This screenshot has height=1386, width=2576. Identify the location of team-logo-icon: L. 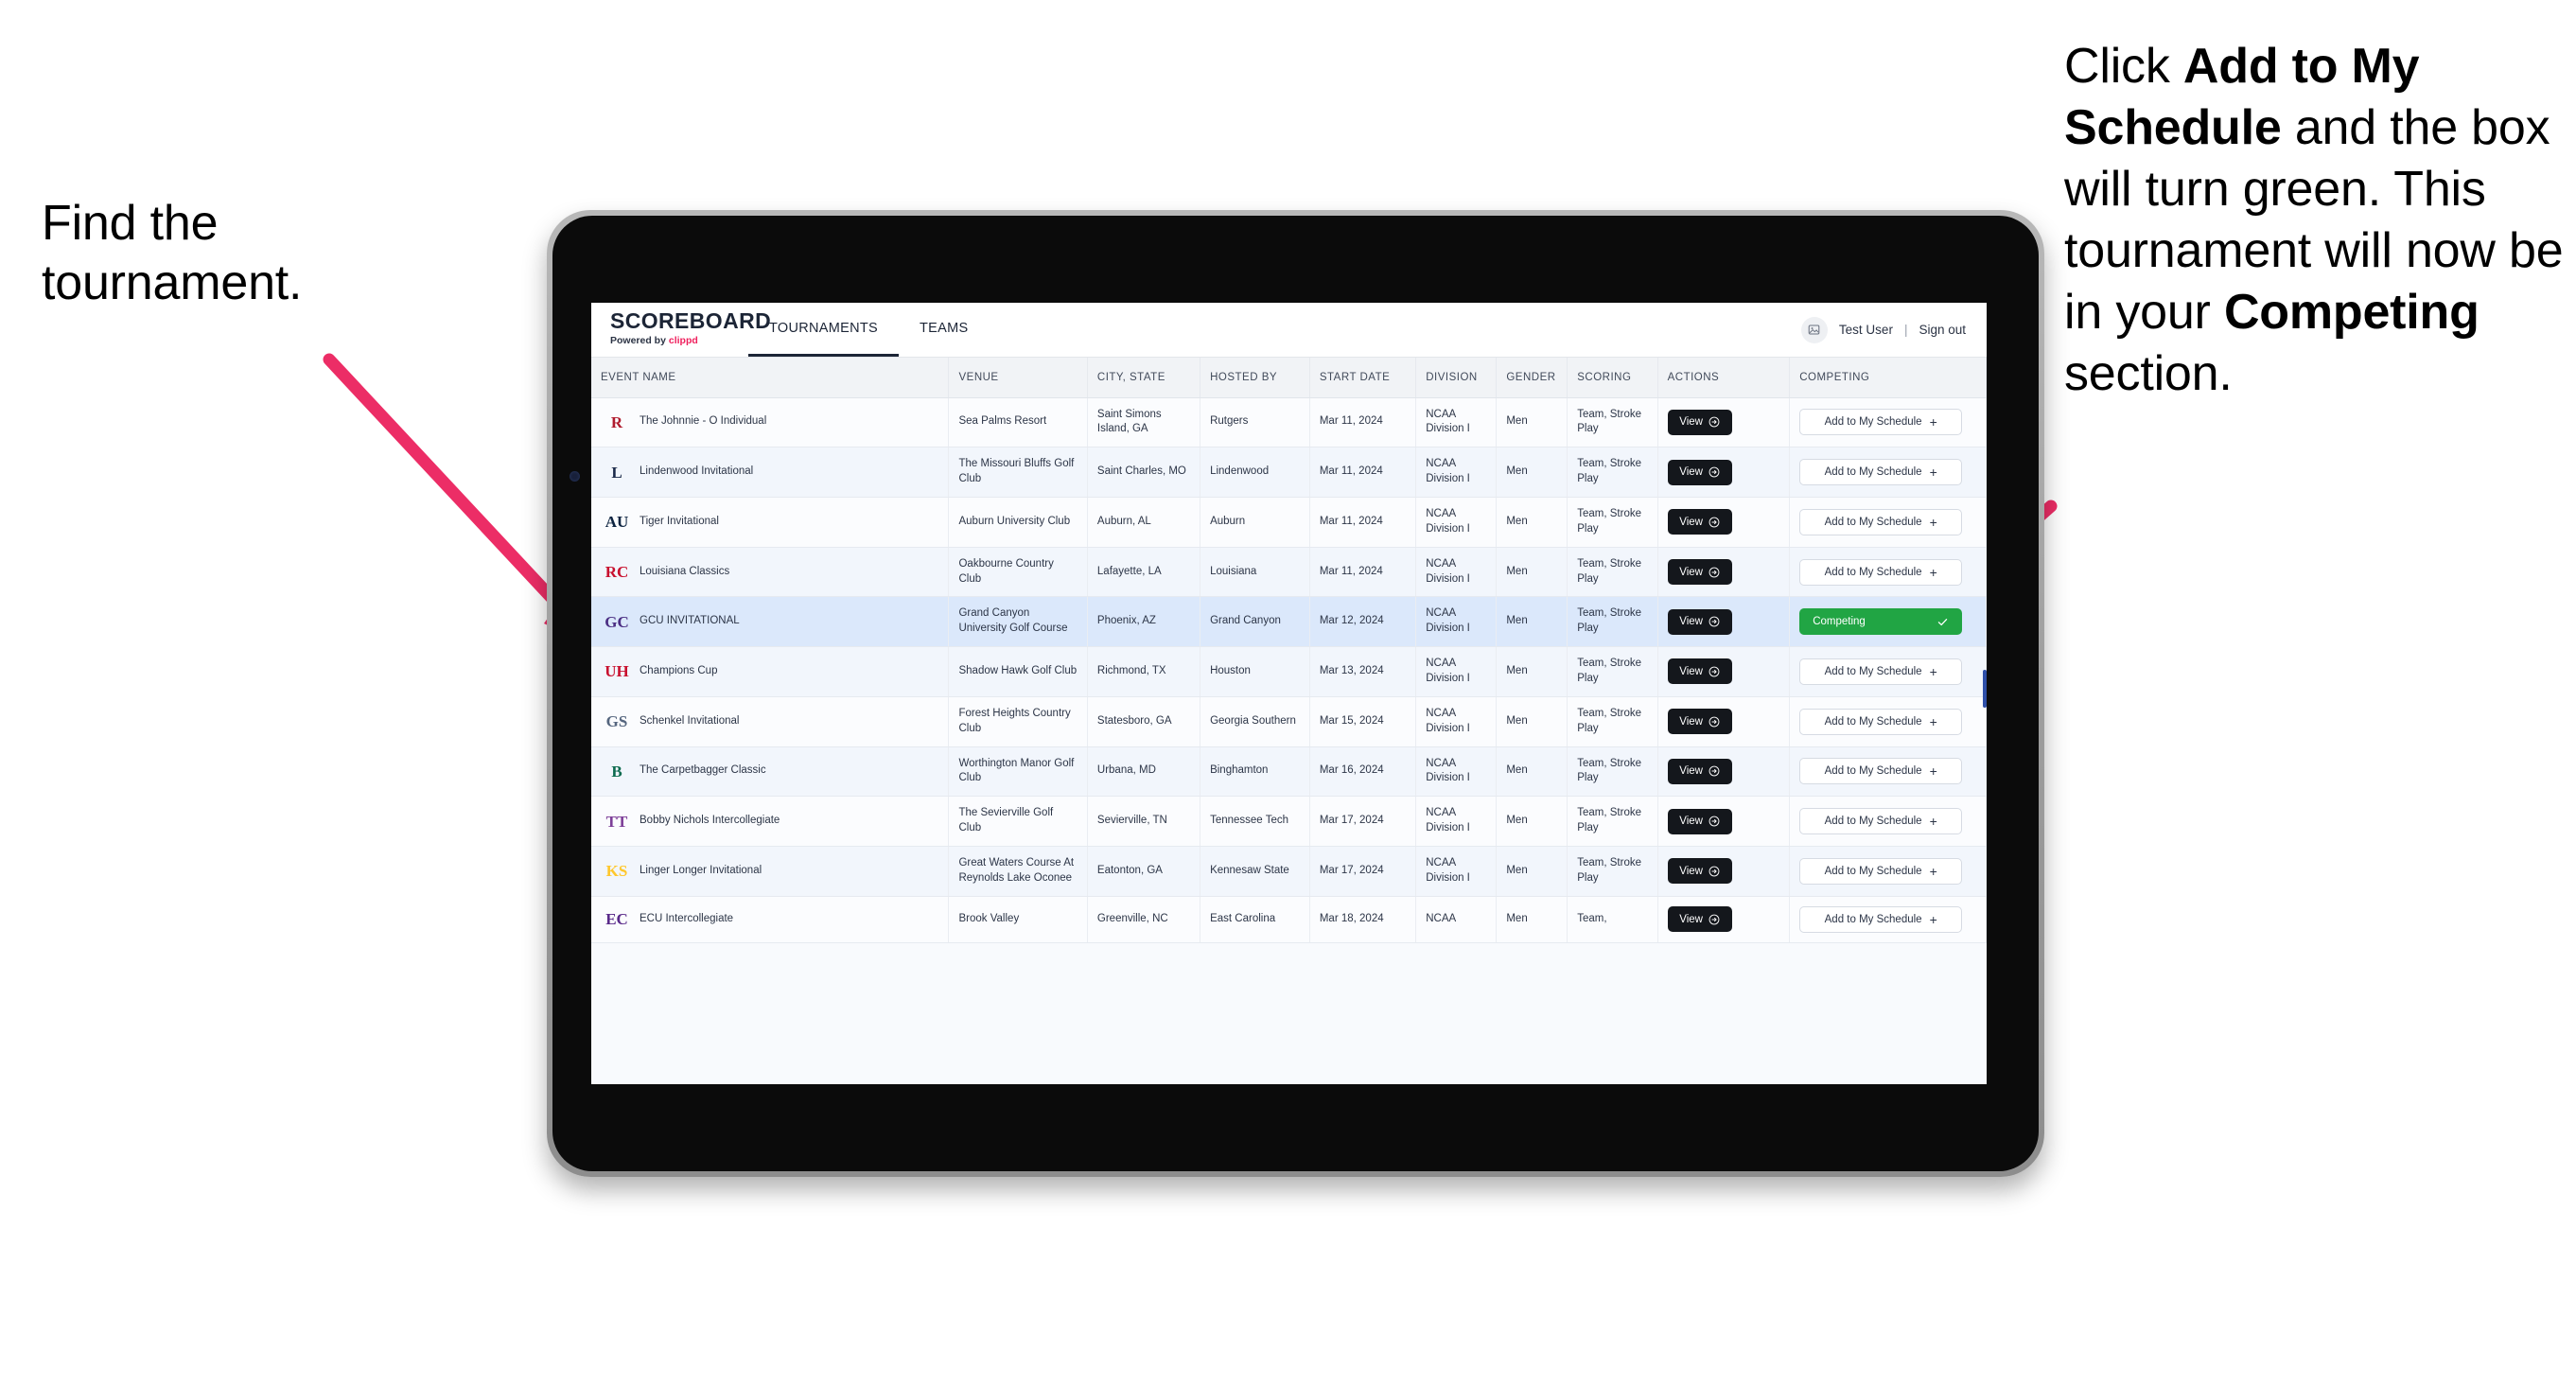
(617, 472).